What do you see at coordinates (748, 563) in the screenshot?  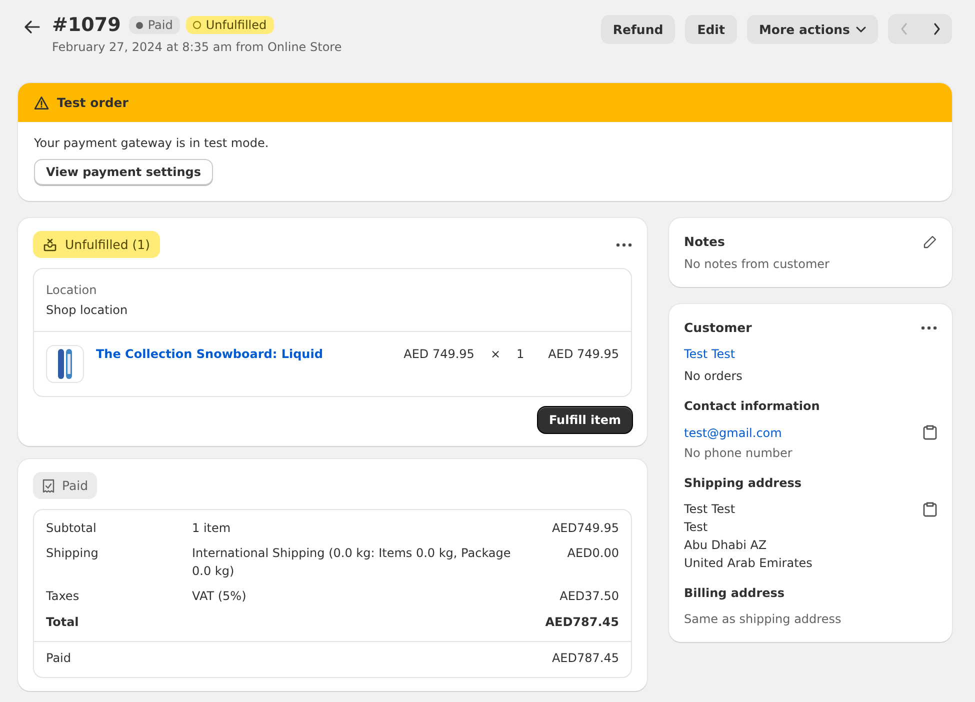 I see `address-line: United Arab Emirates` at bounding box center [748, 563].